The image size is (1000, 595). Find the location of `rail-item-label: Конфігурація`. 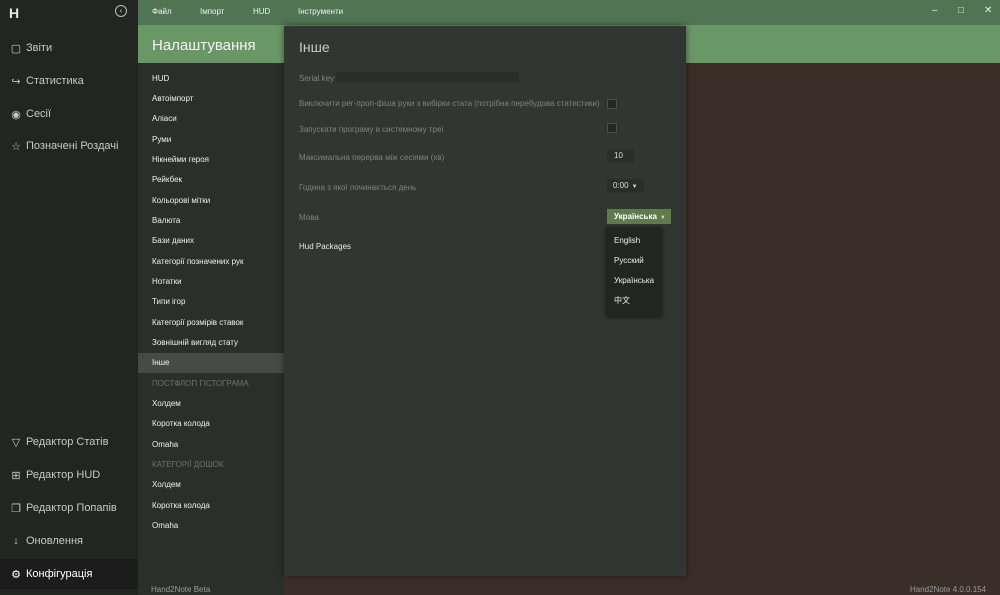

rail-item-label: Конфігурація is located at coordinates (59, 574).